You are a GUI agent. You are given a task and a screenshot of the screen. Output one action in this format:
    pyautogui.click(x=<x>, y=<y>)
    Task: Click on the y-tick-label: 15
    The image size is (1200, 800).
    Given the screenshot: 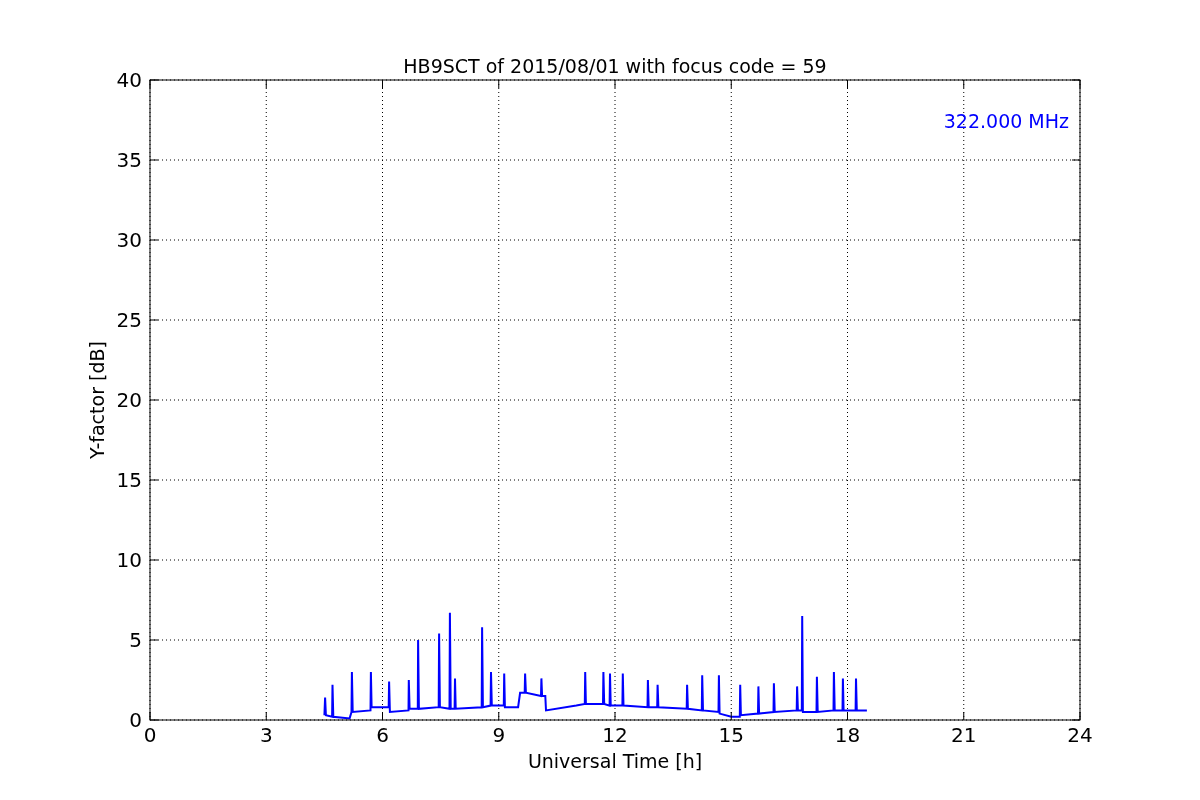 What is the action you would take?
    pyautogui.click(x=129, y=480)
    